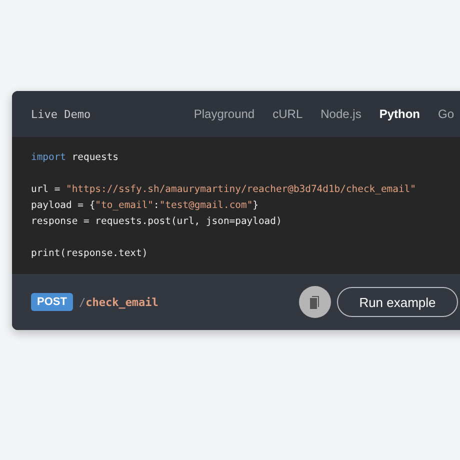 The height and width of the screenshot is (460, 460). What do you see at coordinates (397, 302) in the screenshot?
I see `run-example-button: Run example` at bounding box center [397, 302].